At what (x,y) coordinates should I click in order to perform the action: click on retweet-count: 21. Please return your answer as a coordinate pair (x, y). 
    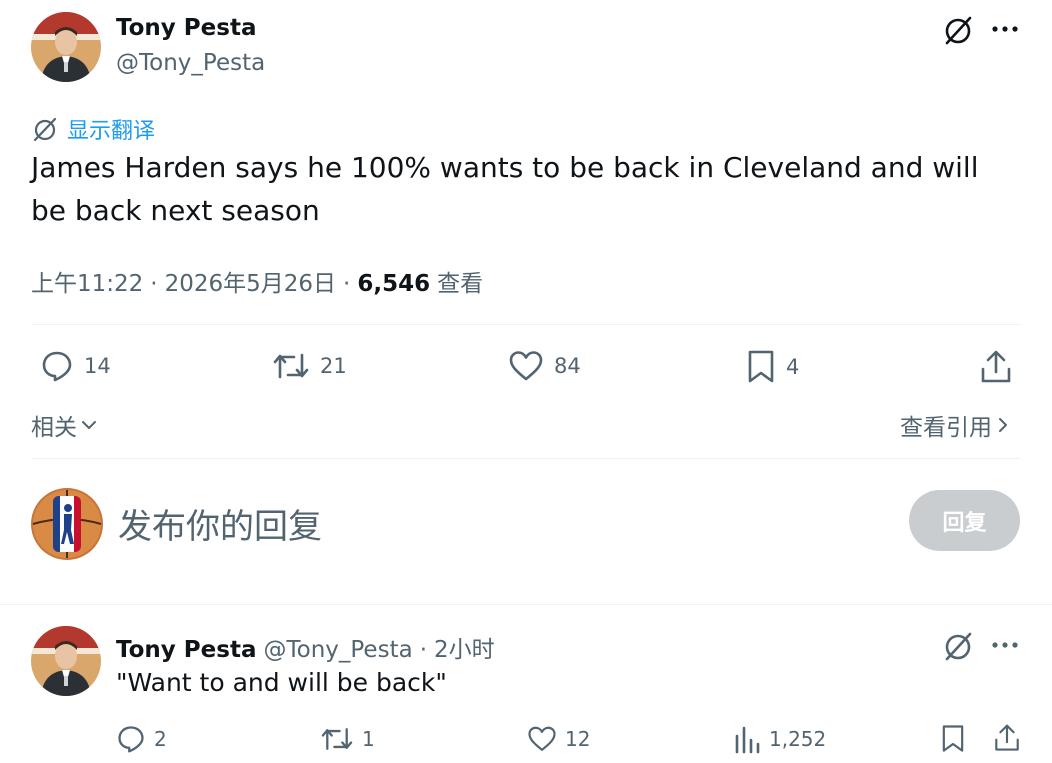
    Looking at the image, I should click on (333, 366).